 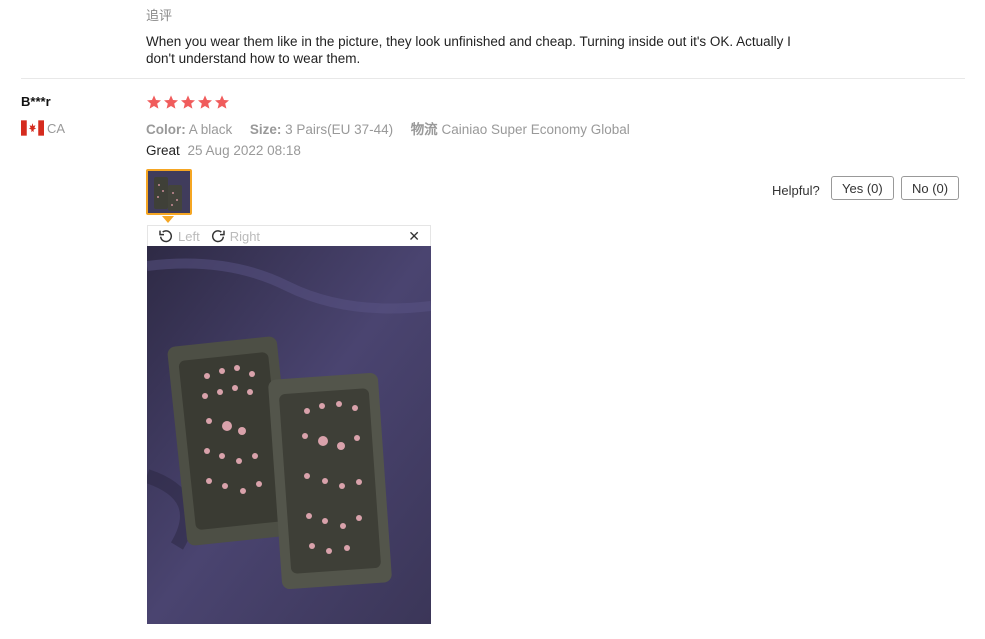 I want to click on color-value: A black, so click(x=210, y=129).